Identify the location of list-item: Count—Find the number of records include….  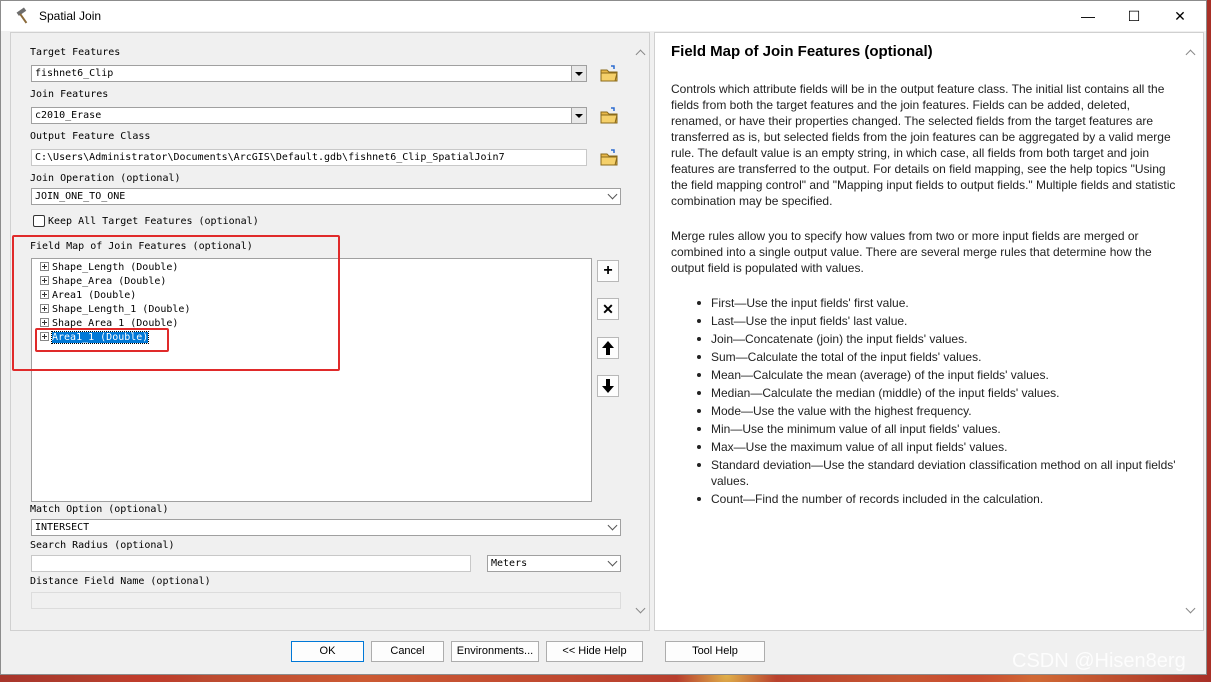
(940, 499).